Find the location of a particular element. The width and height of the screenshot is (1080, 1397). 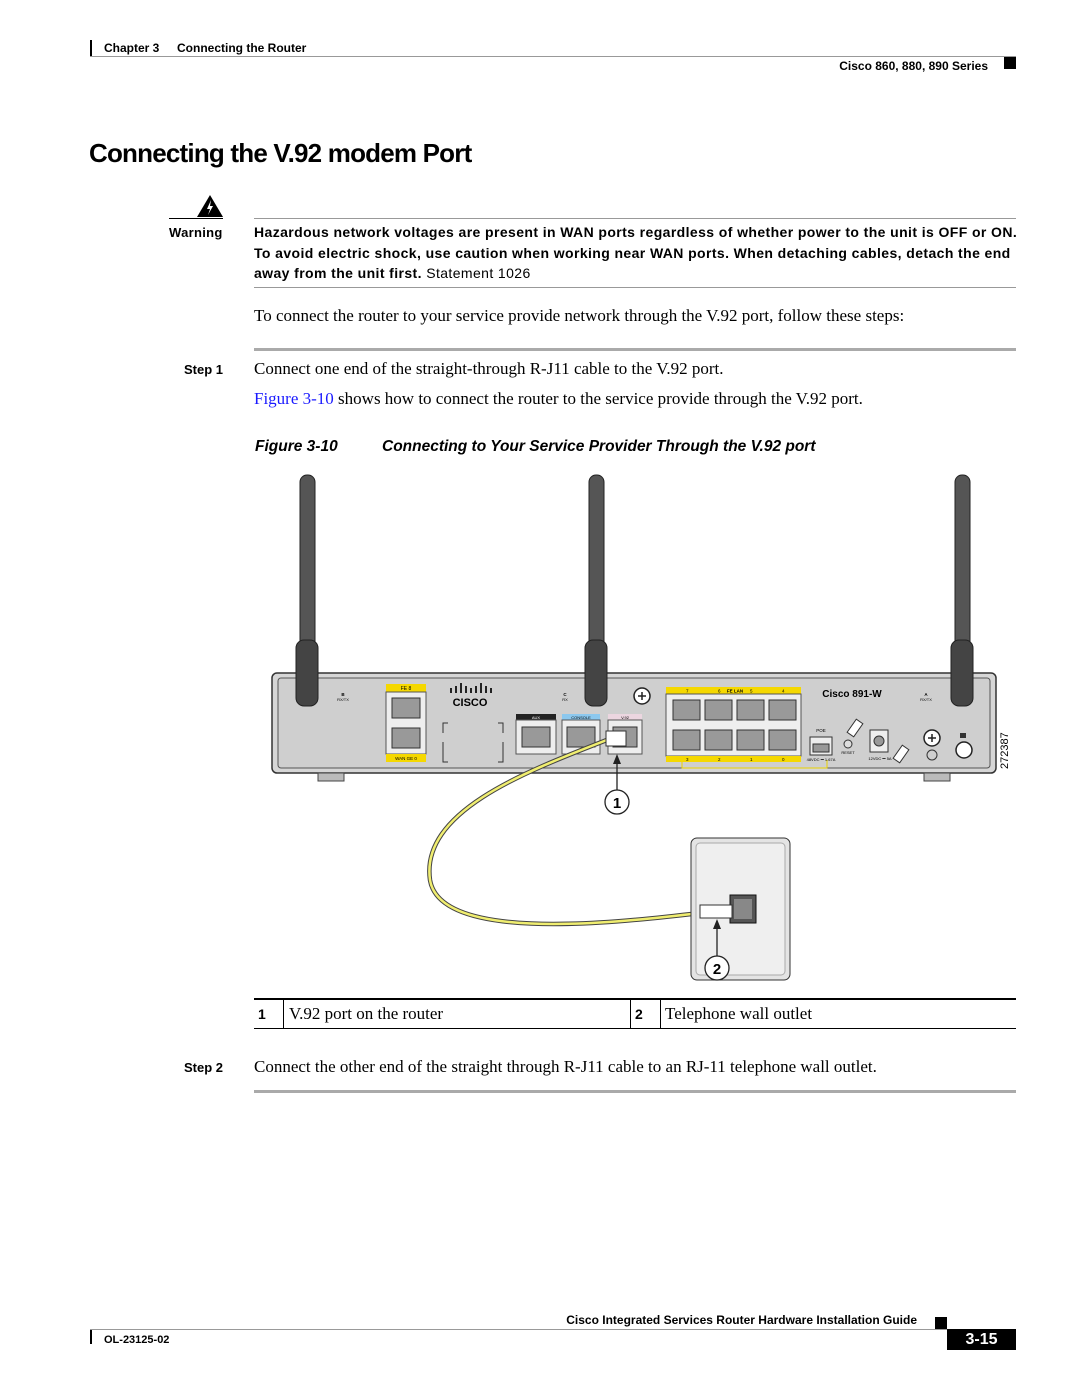

svg-text: FE LAN is located at coordinates (735, 691).